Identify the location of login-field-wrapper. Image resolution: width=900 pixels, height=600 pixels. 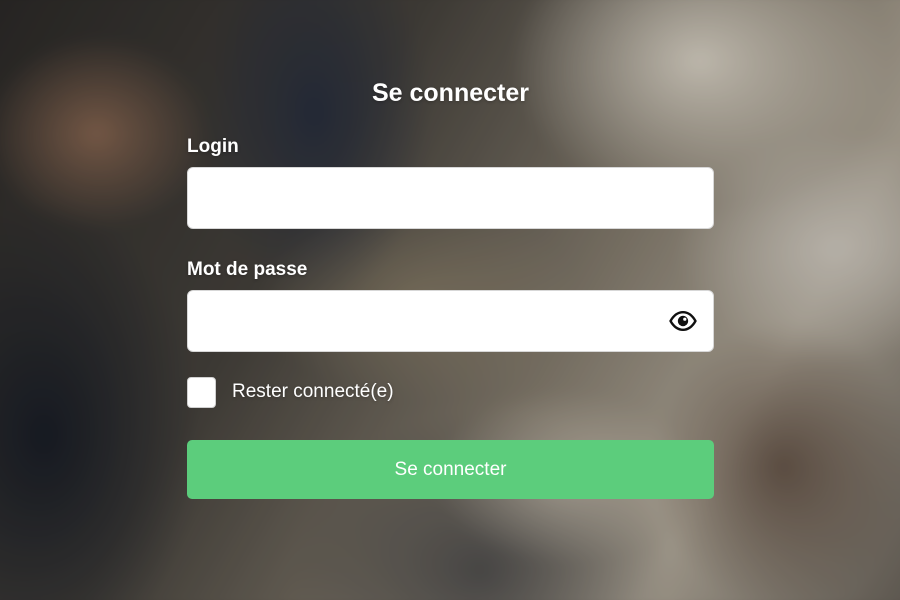
(450, 198).